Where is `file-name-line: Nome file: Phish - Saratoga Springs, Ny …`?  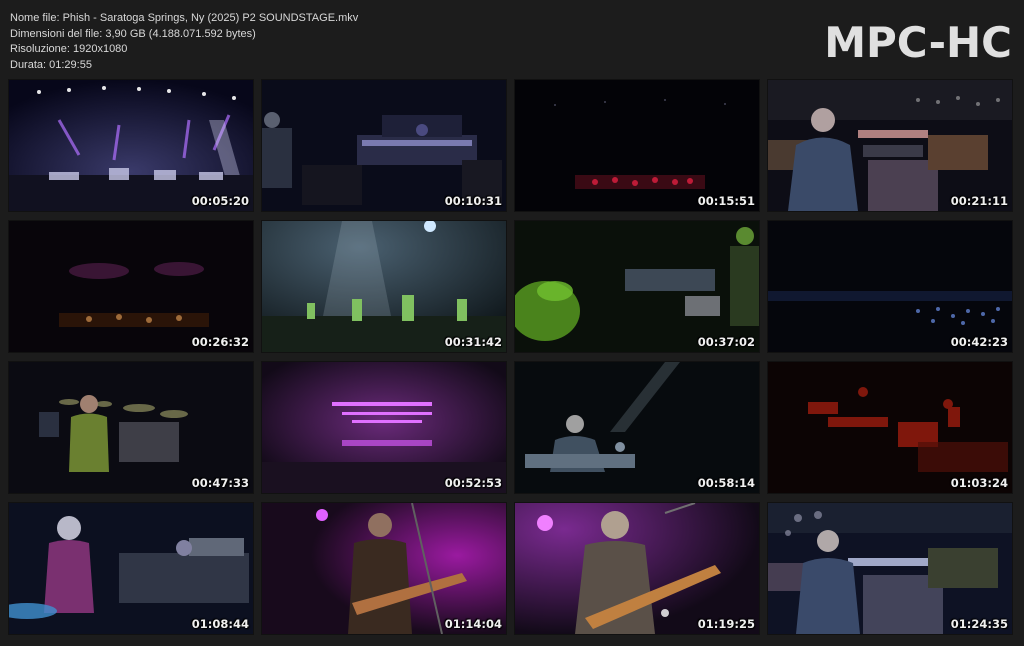
file-name-line: Nome file: Phish - Saratoga Springs, Ny … is located at coordinates (184, 18).